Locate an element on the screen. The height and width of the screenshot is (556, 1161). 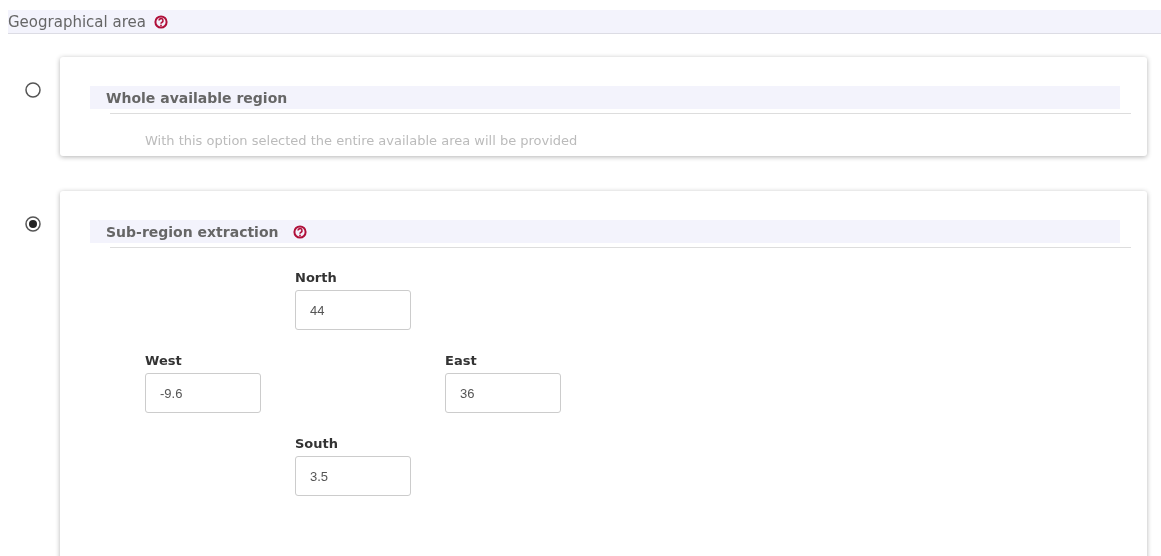
coordinate-field: 3.5 is located at coordinates (353, 476).